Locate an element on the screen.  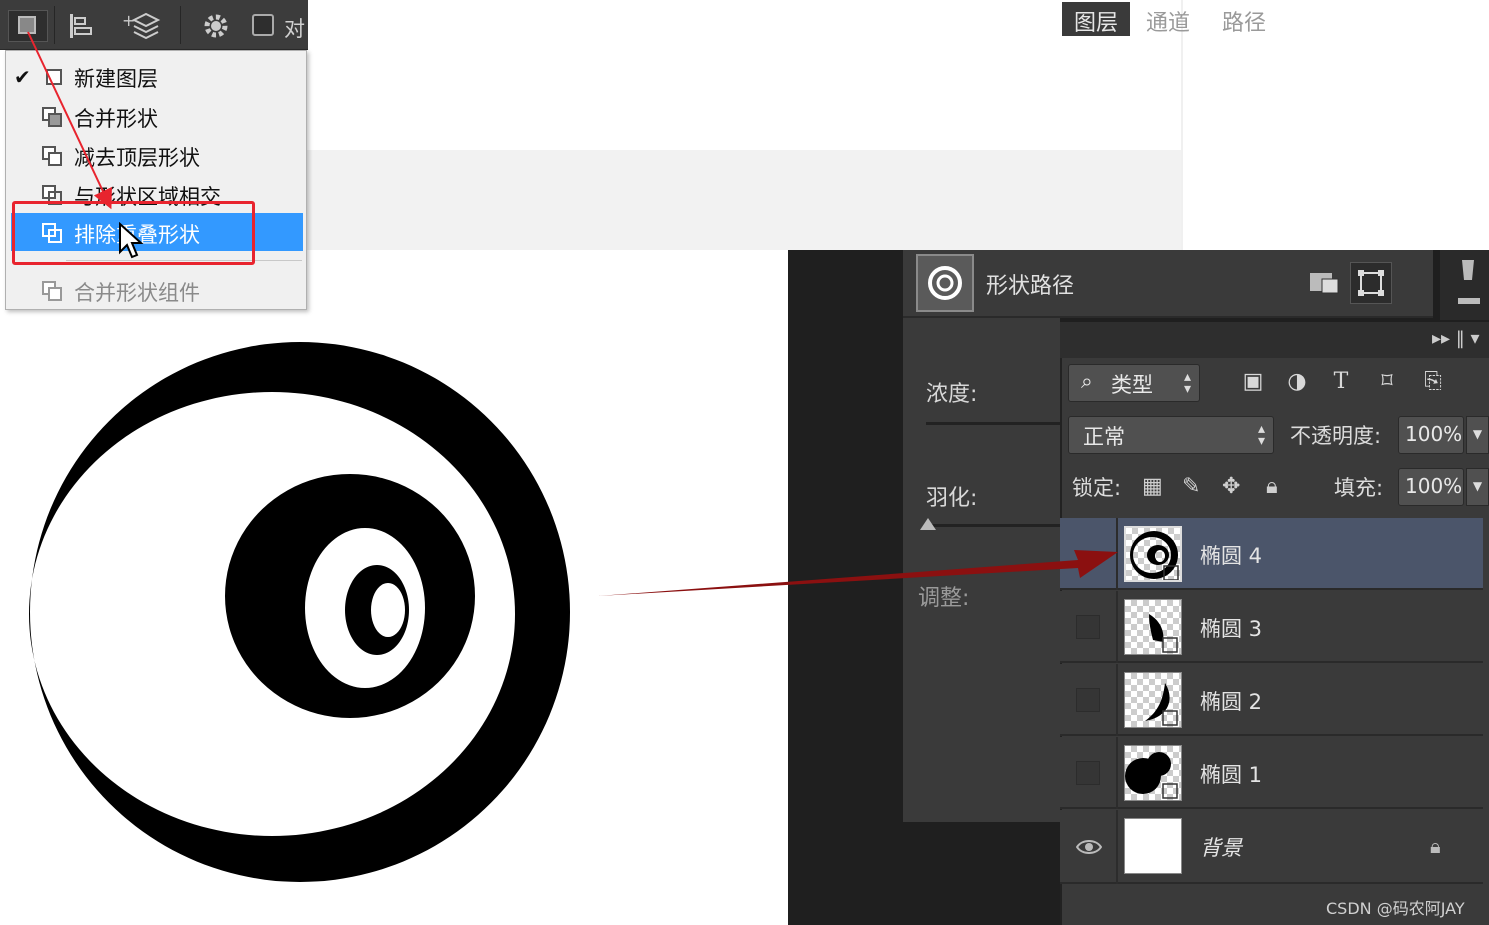
layer-filter-select: ⌕ 类型 ▴ ▾ is located at coordinates (1134, 383).